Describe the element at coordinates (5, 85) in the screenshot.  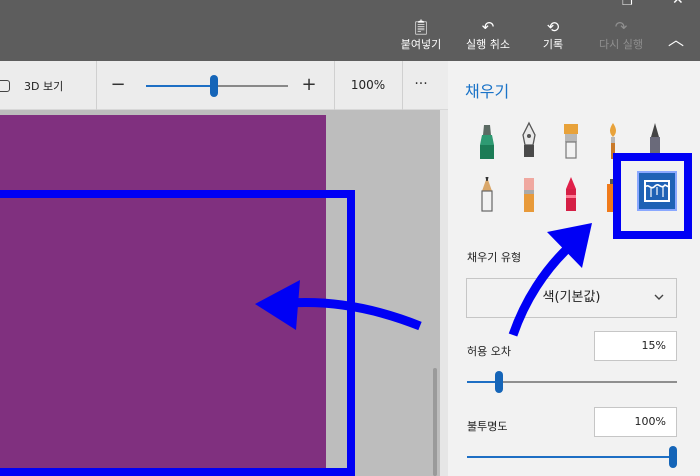
I see `view-3d-icon` at that location.